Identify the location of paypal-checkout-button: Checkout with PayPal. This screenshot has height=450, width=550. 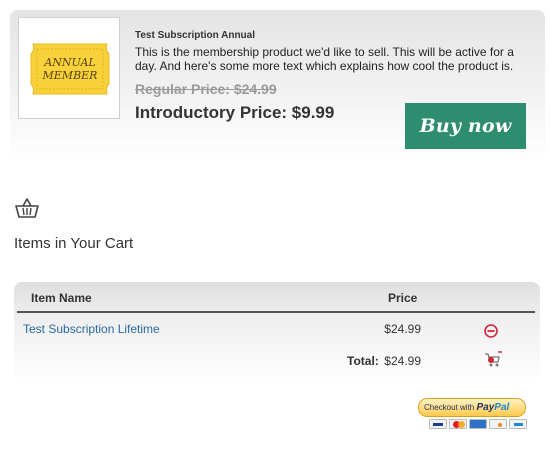
(472, 415).